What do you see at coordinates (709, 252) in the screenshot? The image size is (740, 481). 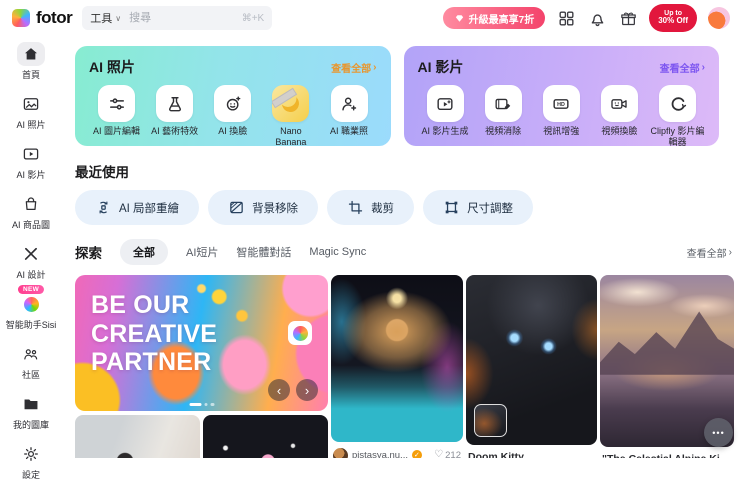 I see `explore-view-all-link: 查看全部 ›` at bounding box center [709, 252].